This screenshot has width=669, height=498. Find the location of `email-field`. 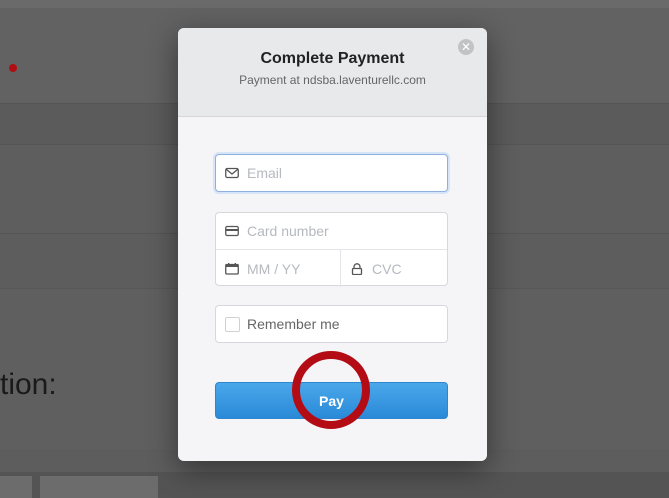

email-field is located at coordinates (331, 173).